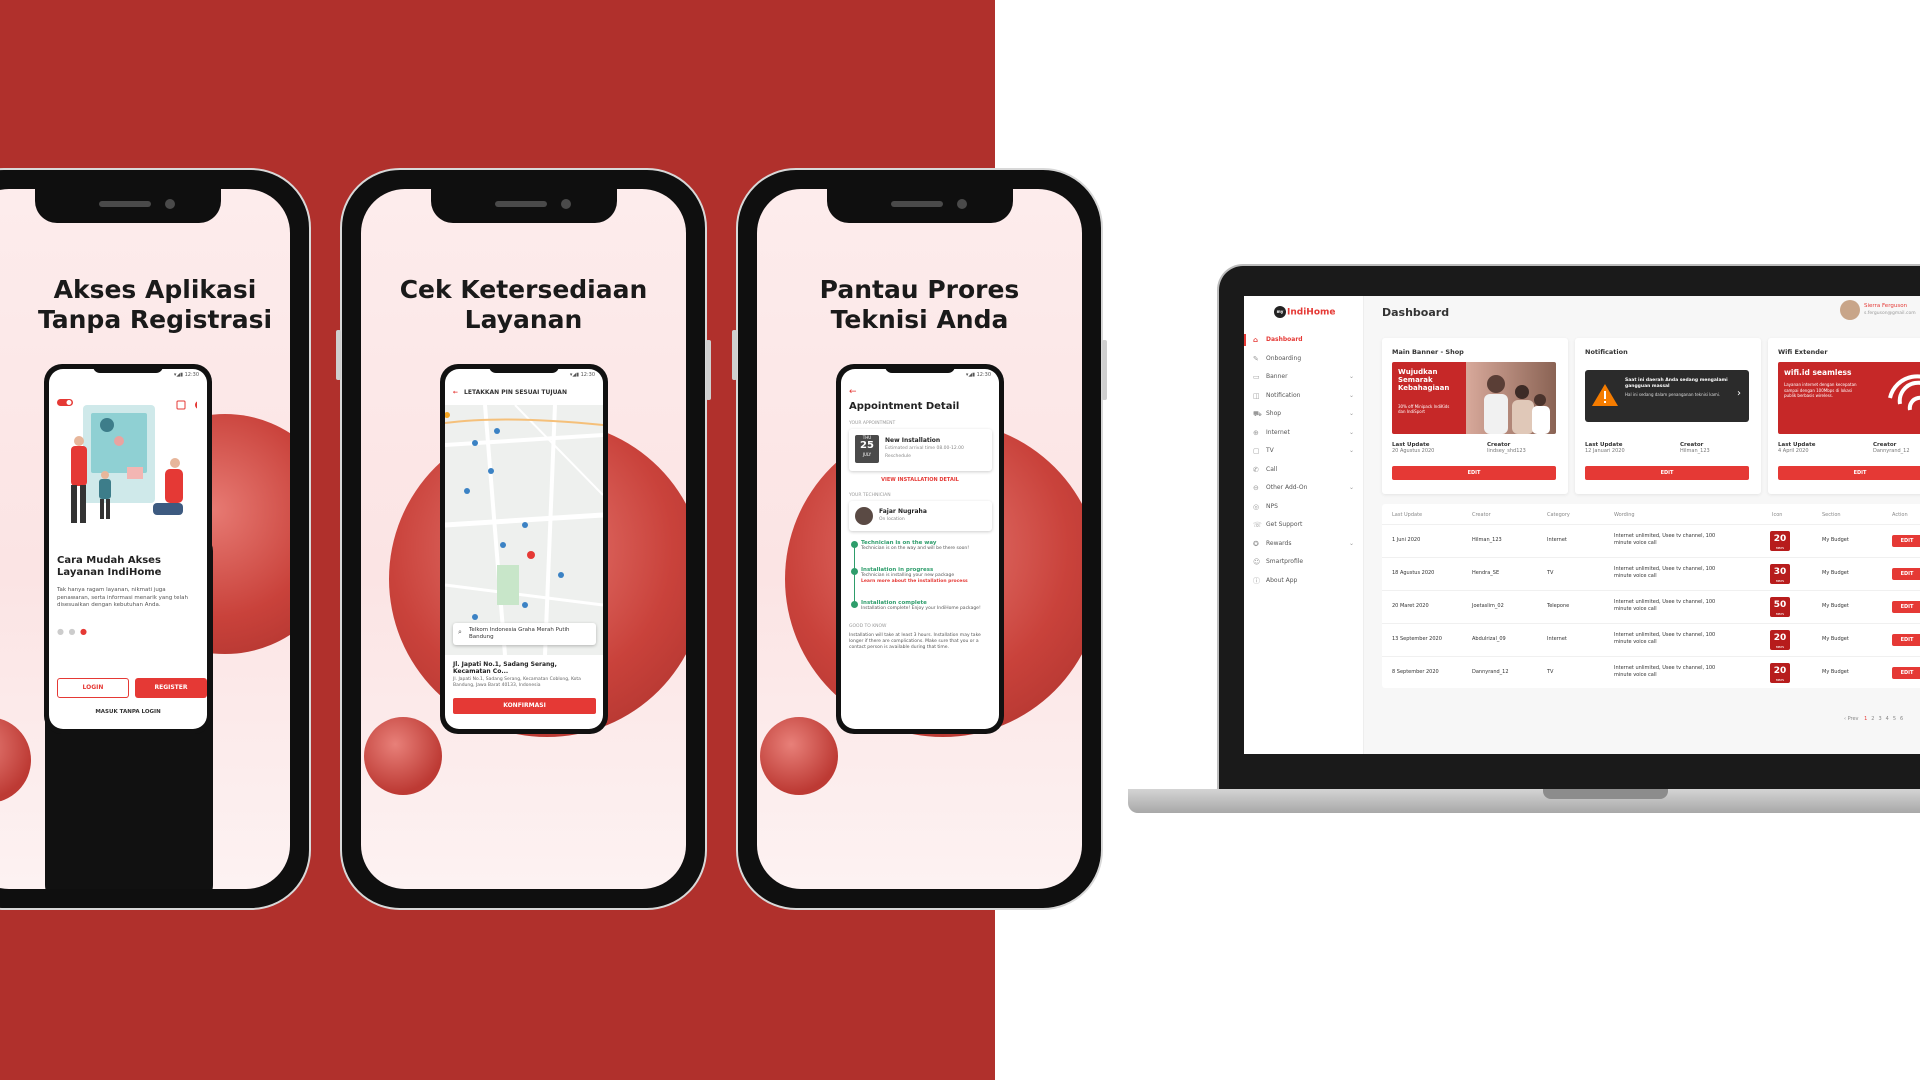 The image size is (1920, 1080). Describe the element at coordinates (870, 495) in the screenshot. I see `section-label: YOUR TECHNICIAN` at that location.